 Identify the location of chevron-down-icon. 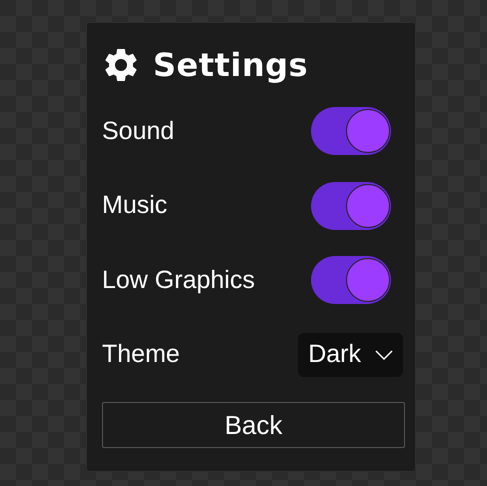
(384, 355).